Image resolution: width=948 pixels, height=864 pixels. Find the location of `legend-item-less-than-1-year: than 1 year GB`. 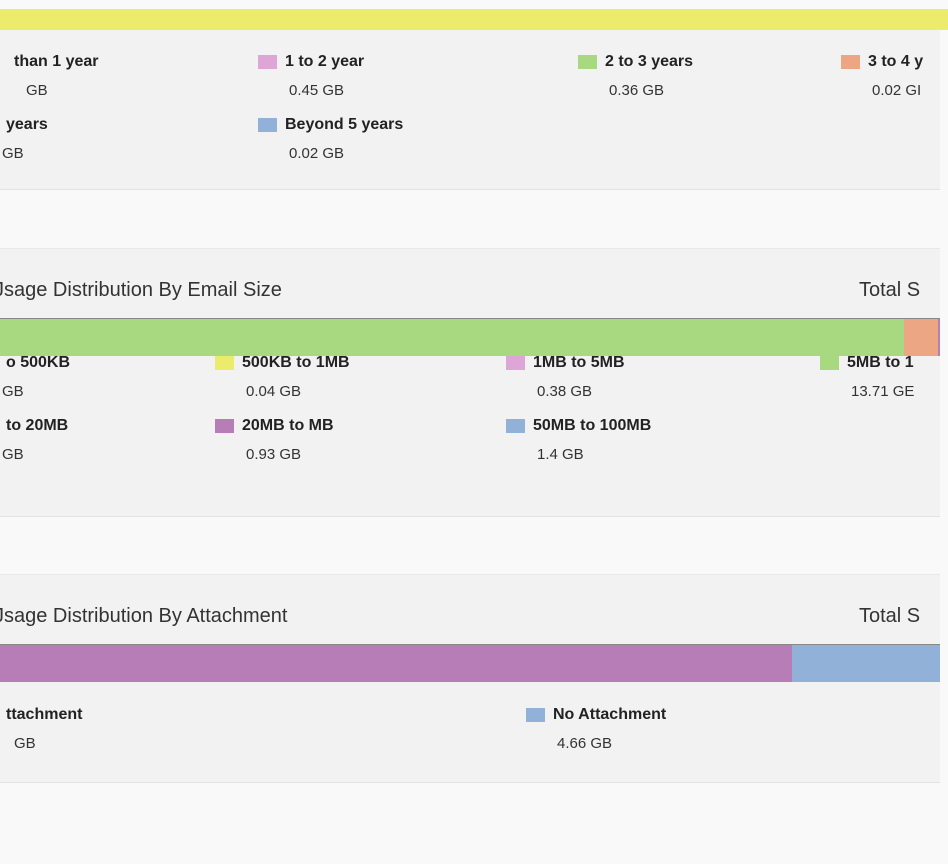

legend-item-less-than-1-year: than 1 year GB is located at coordinates (56, 76).